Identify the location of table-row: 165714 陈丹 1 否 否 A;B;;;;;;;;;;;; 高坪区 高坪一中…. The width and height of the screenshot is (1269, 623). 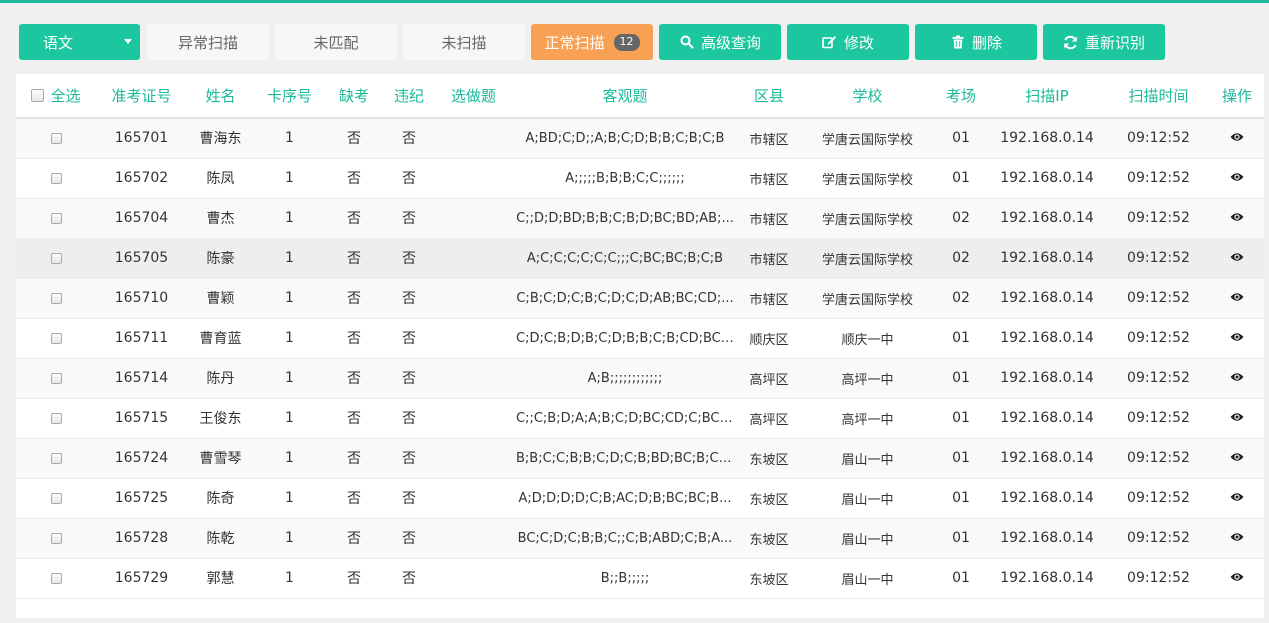
(640, 378).